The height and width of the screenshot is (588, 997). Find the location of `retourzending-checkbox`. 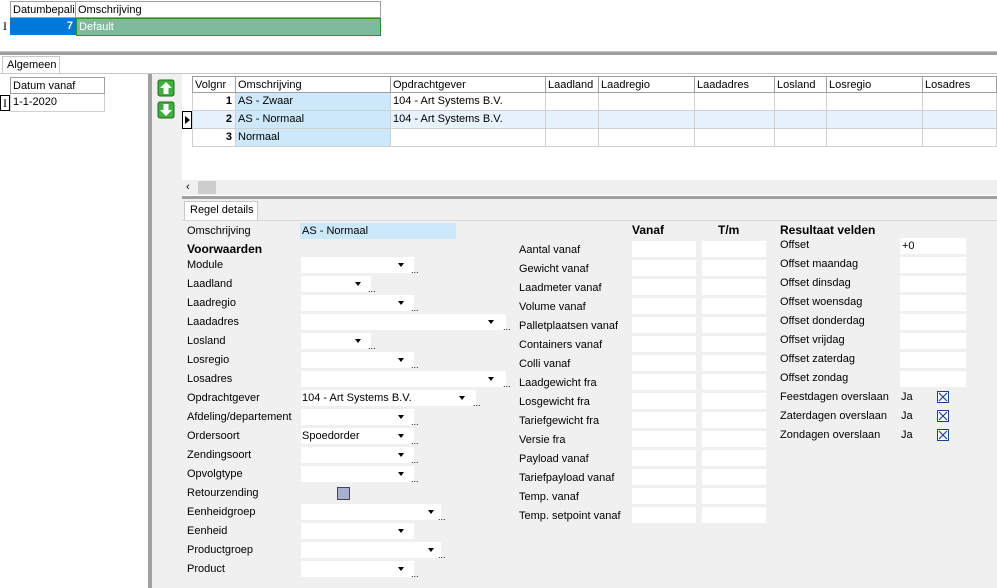

retourzending-checkbox is located at coordinates (343, 493).